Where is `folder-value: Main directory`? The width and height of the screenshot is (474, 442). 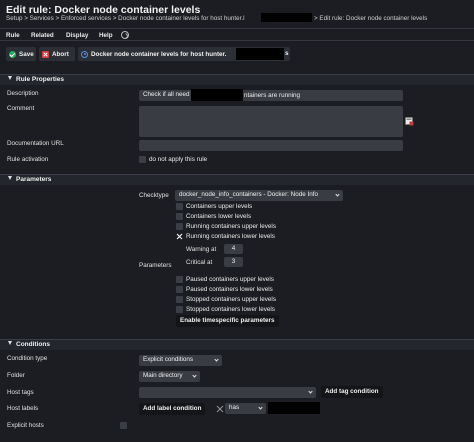 folder-value: Main directory is located at coordinates (163, 375).